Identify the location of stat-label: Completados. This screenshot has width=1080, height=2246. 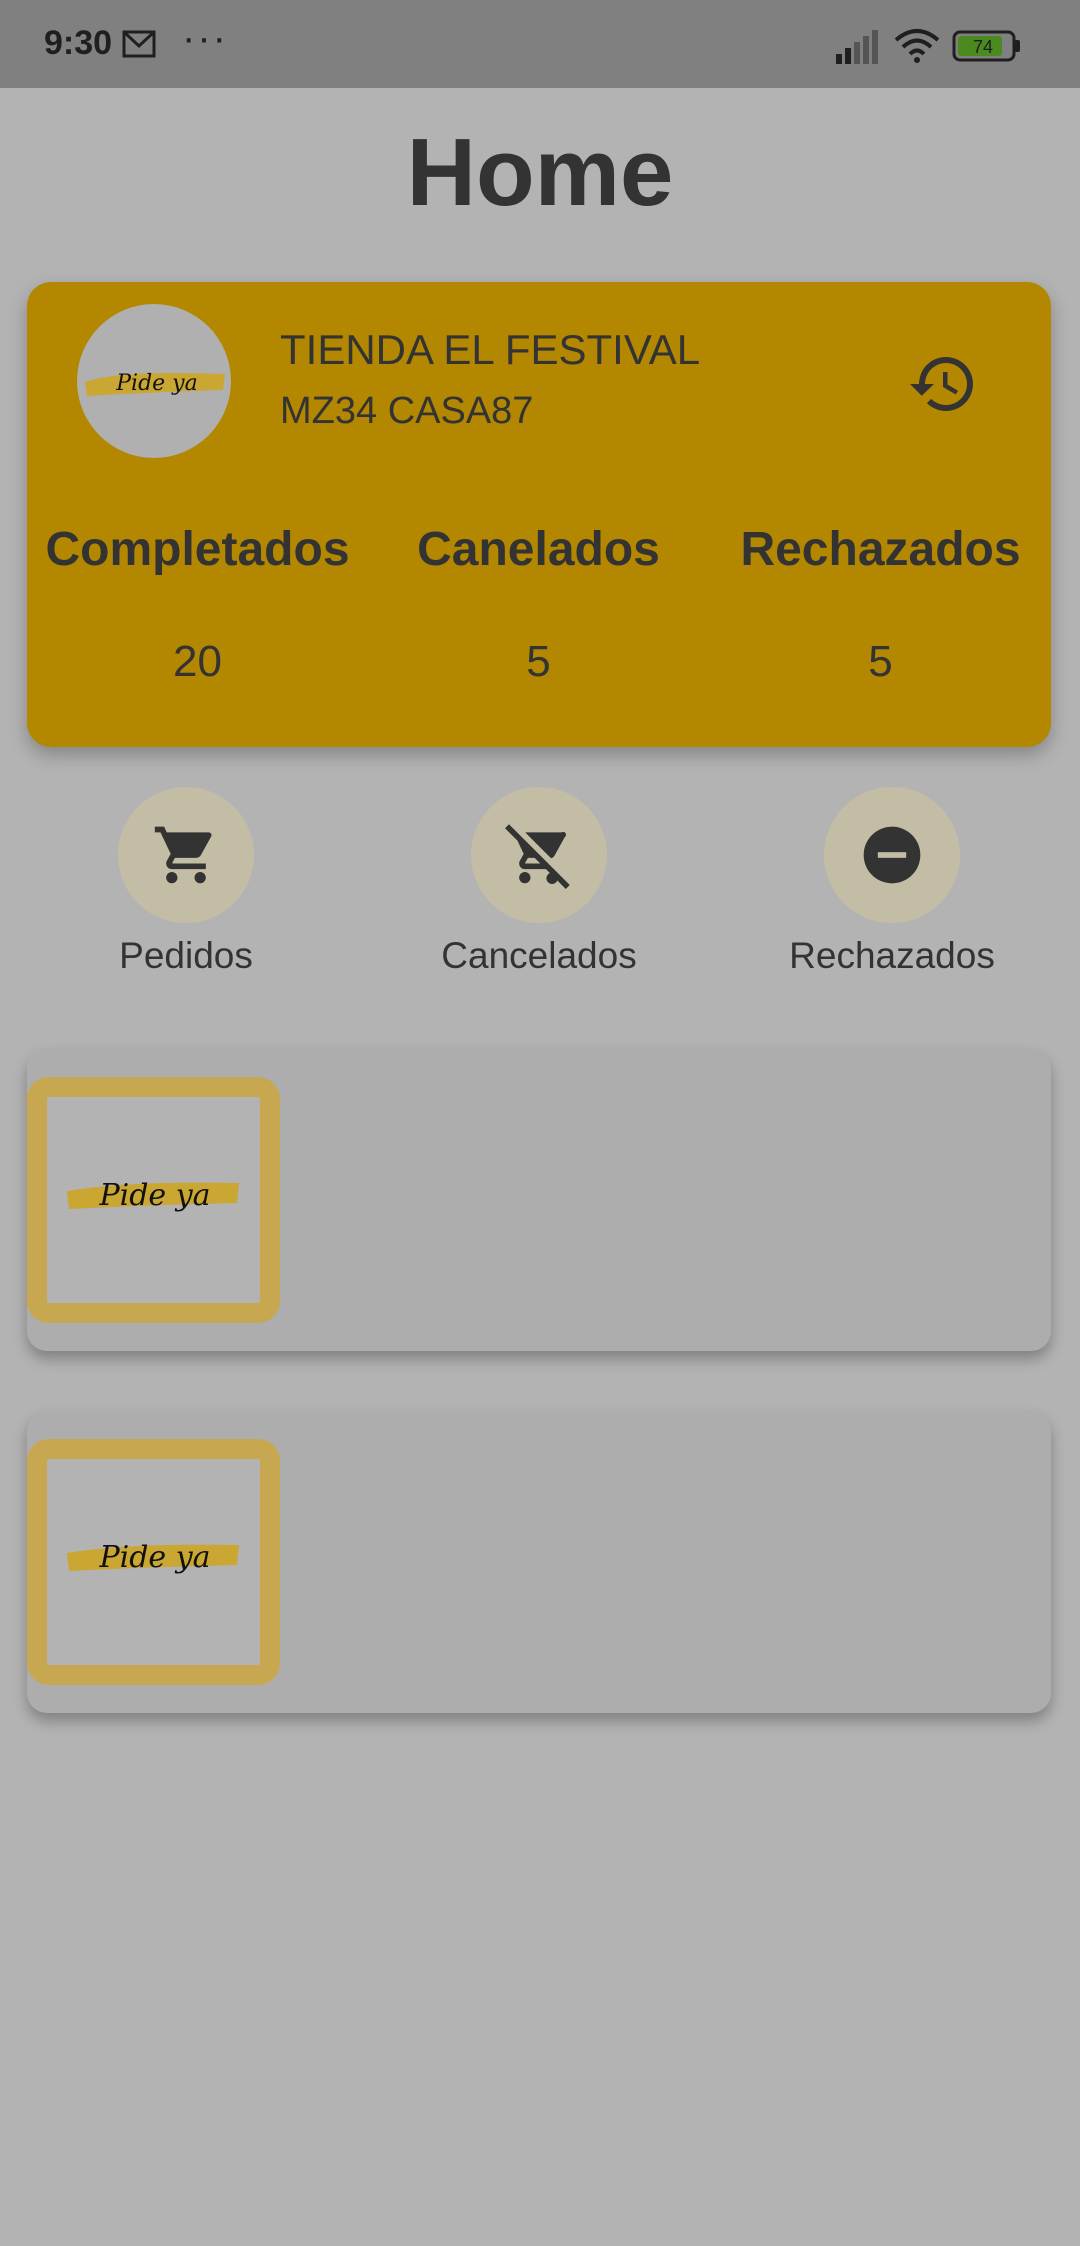
(197, 549).